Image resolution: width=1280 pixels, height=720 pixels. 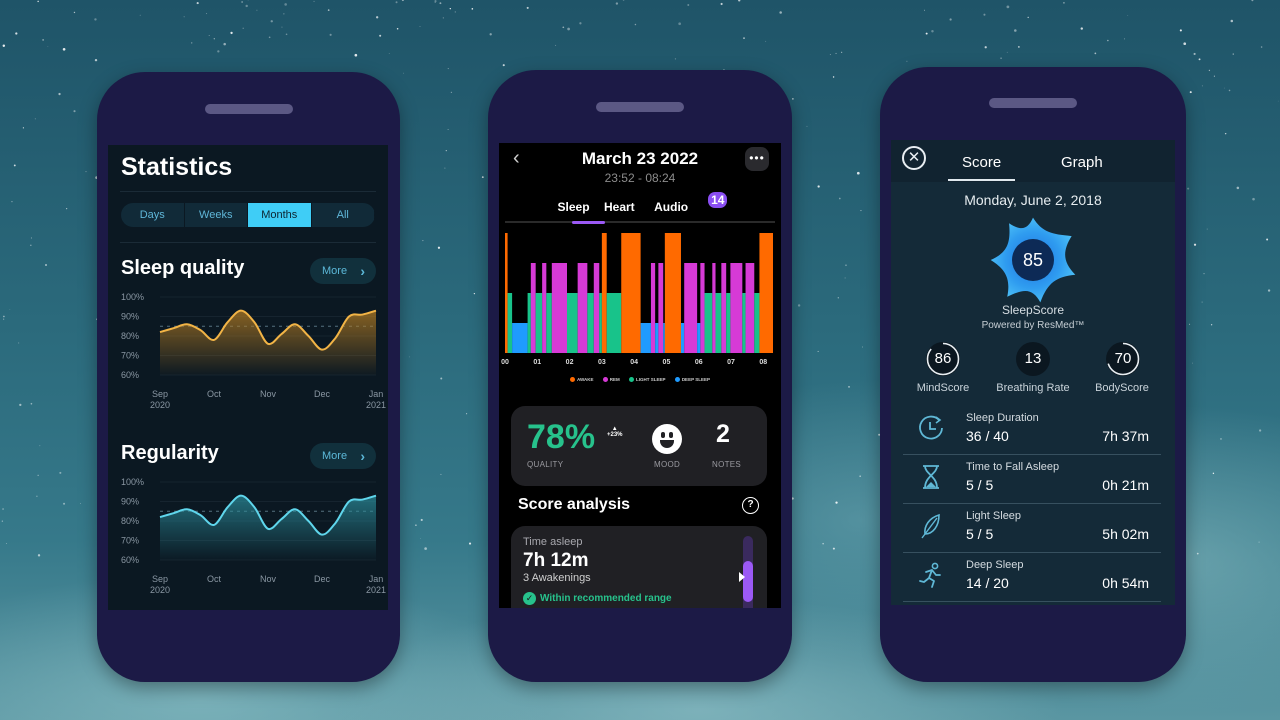 I want to click on score-date: Monday, June 2, 2018, so click(x=1033, y=200).